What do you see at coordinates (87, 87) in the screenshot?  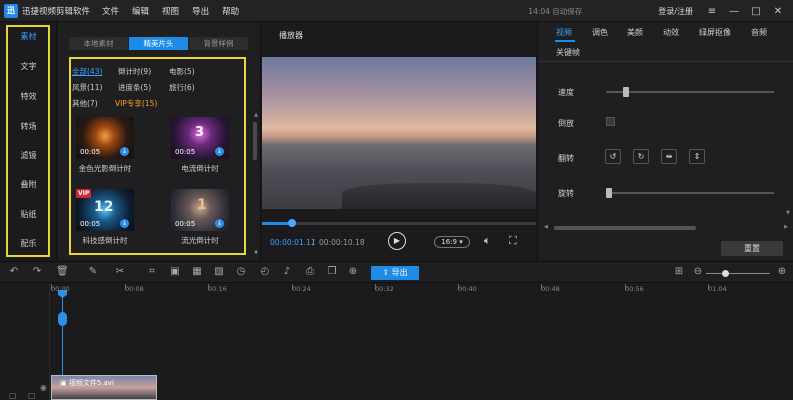 I see `category-scenery: 风景(11)` at bounding box center [87, 87].